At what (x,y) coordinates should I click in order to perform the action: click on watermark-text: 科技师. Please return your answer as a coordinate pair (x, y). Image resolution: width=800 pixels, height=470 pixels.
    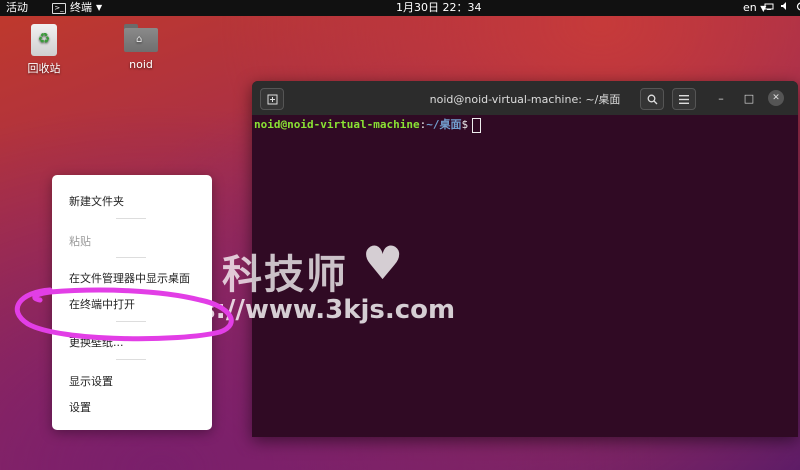
    Looking at the image, I should click on (285, 275).